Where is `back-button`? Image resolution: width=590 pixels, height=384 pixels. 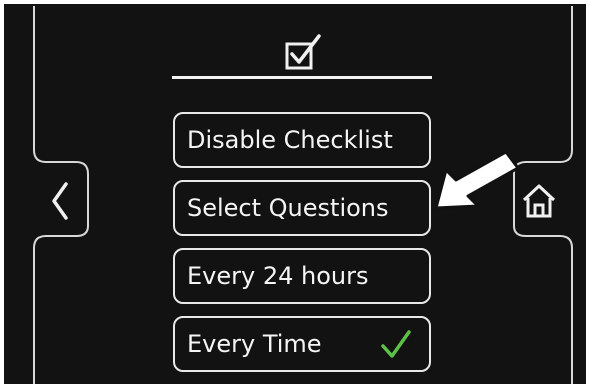
back-button is located at coordinates (61, 201).